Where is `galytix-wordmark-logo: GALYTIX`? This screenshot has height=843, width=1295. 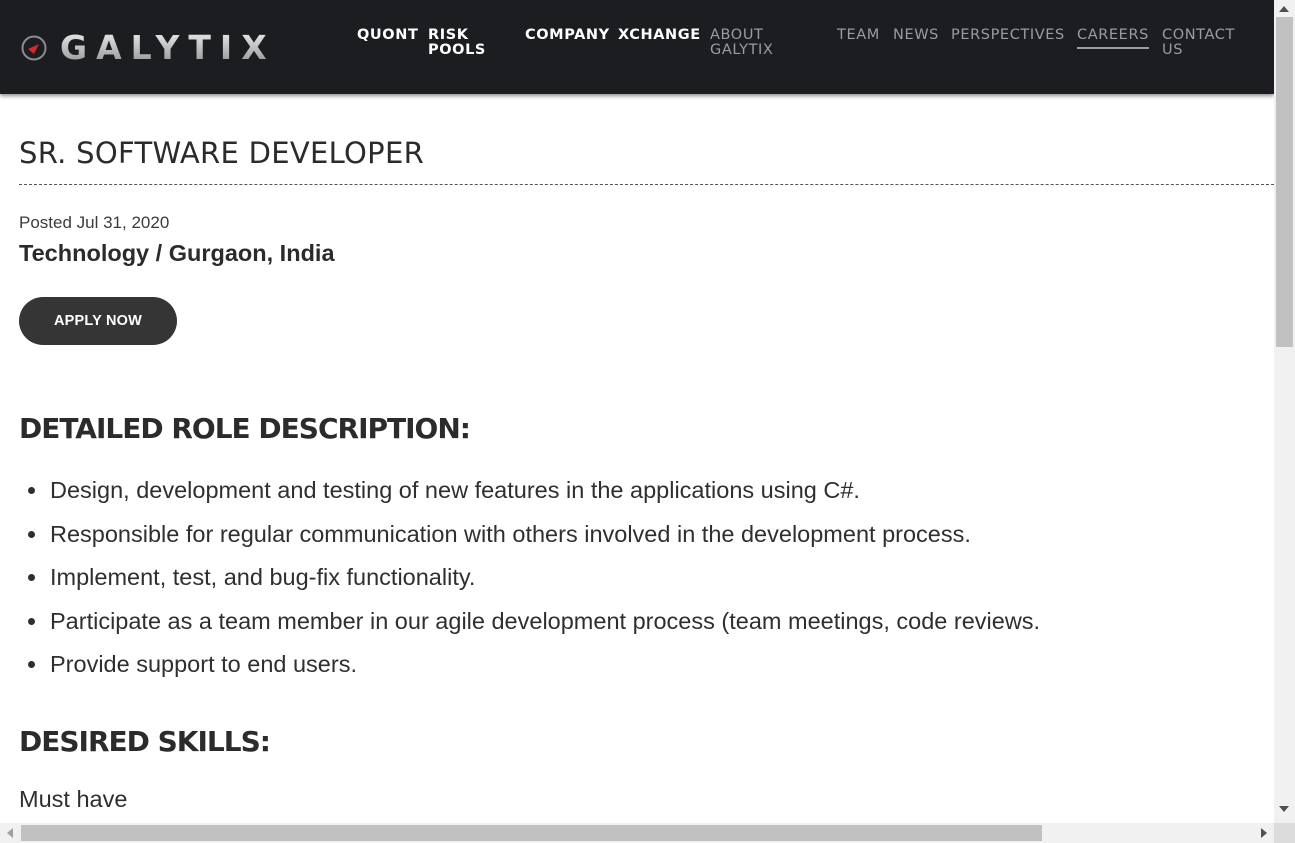
galytix-wordmark-logo: GALYTIX is located at coordinates (197, 47).